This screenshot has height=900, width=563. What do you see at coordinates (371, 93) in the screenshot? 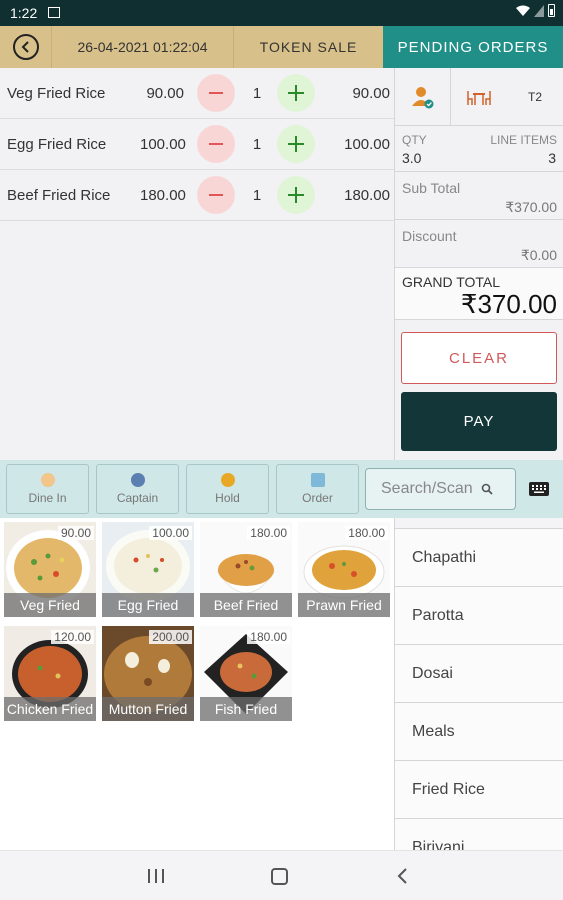
I see `order-line-total: 90.00` at bounding box center [371, 93].